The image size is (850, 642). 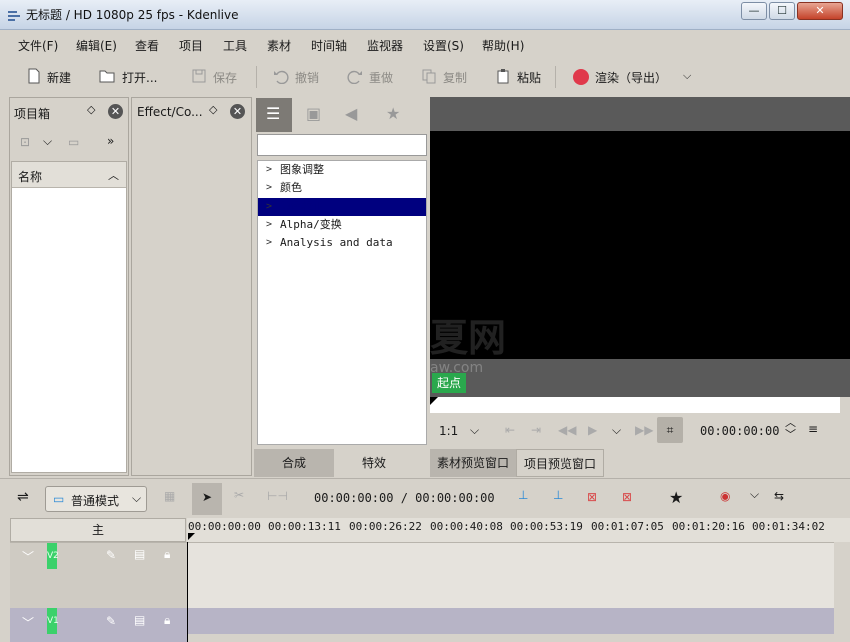 I want to click on add-clip-icon: ⊡, so click(x=25, y=142).